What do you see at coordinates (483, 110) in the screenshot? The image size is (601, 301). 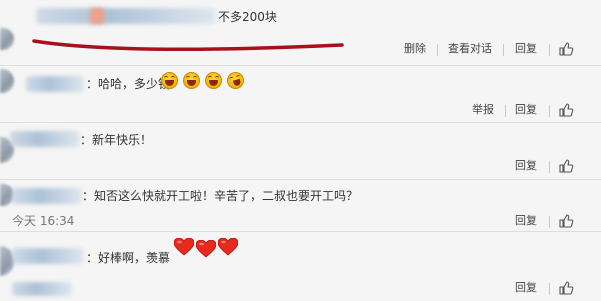 I see `report-link: 举报` at bounding box center [483, 110].